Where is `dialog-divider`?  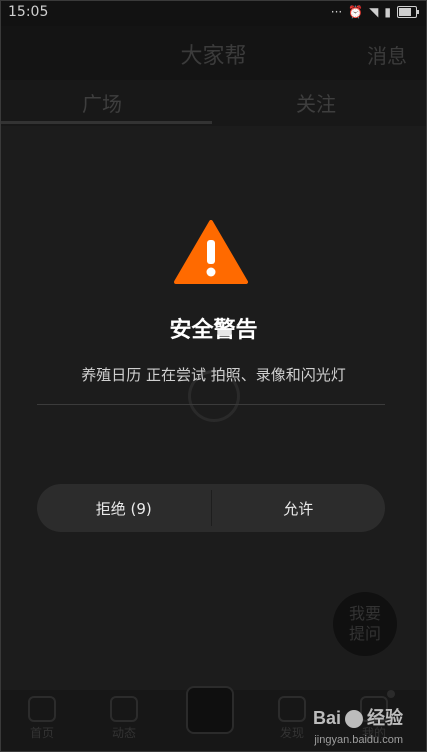 dialog-divider is located at coordinates (211, 404).